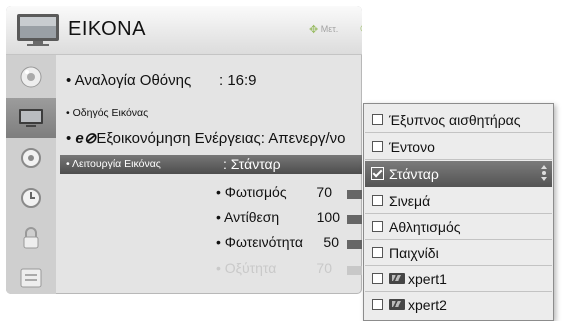 This screenshot has width=572, height=321. What do you see at coordinates (458, 253) in the screenshot?
I see `option-game: Παιχνίδι` at bounding box center [458, 253].